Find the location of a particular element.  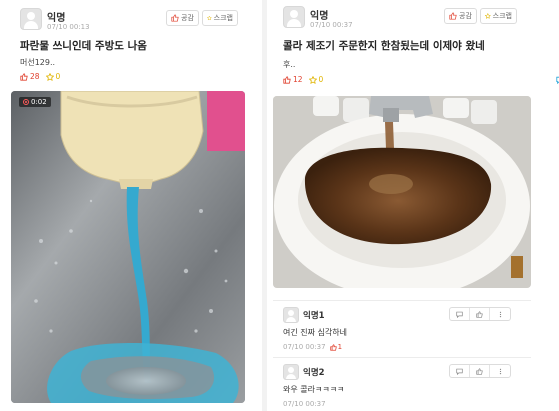

comment-text: 와우 콜라ㅋㅋㅋㅋ is located at coordinates (314, 389).